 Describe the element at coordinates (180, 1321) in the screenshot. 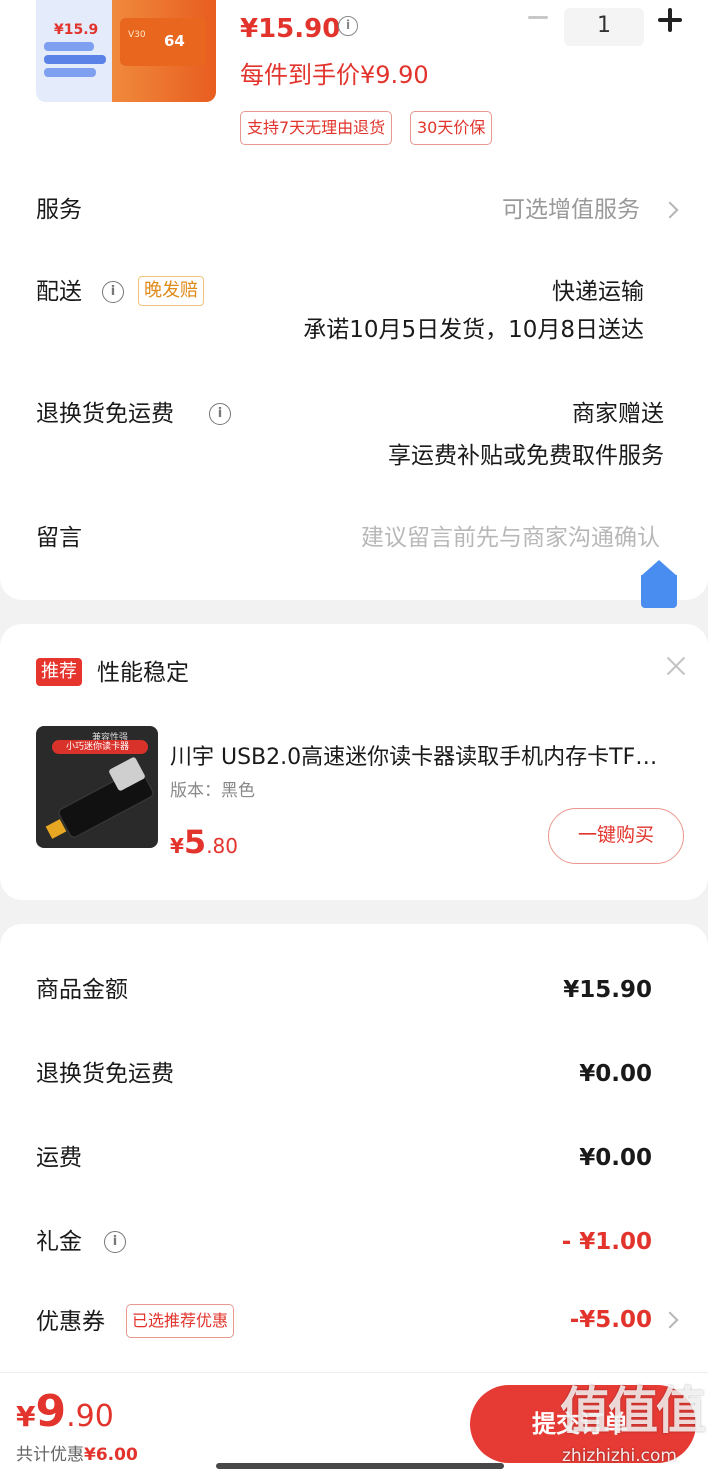

I see `coupon-selected-tag: 已选推荐优惠` at that location.